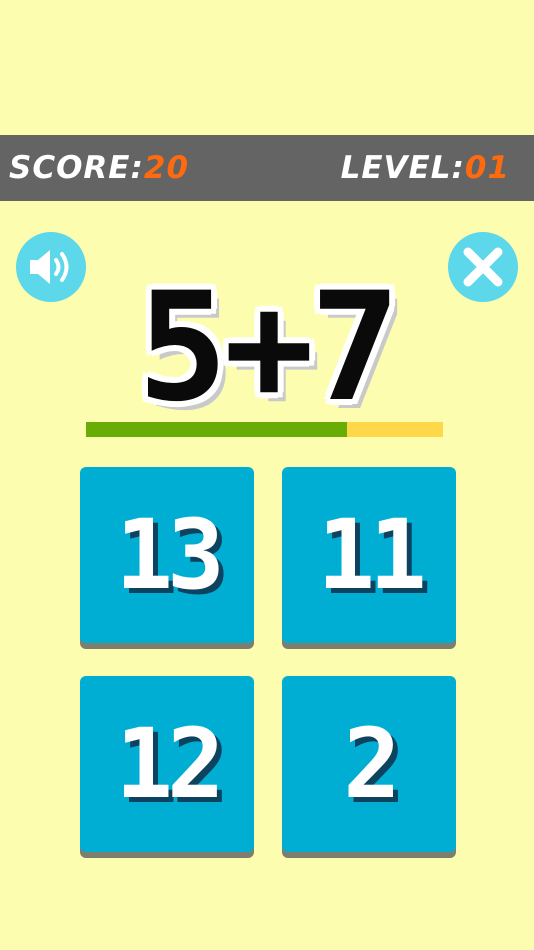 The width and height of the screenshot is (534, 950). I want to click on answer-label: 12, so click(170, 764).